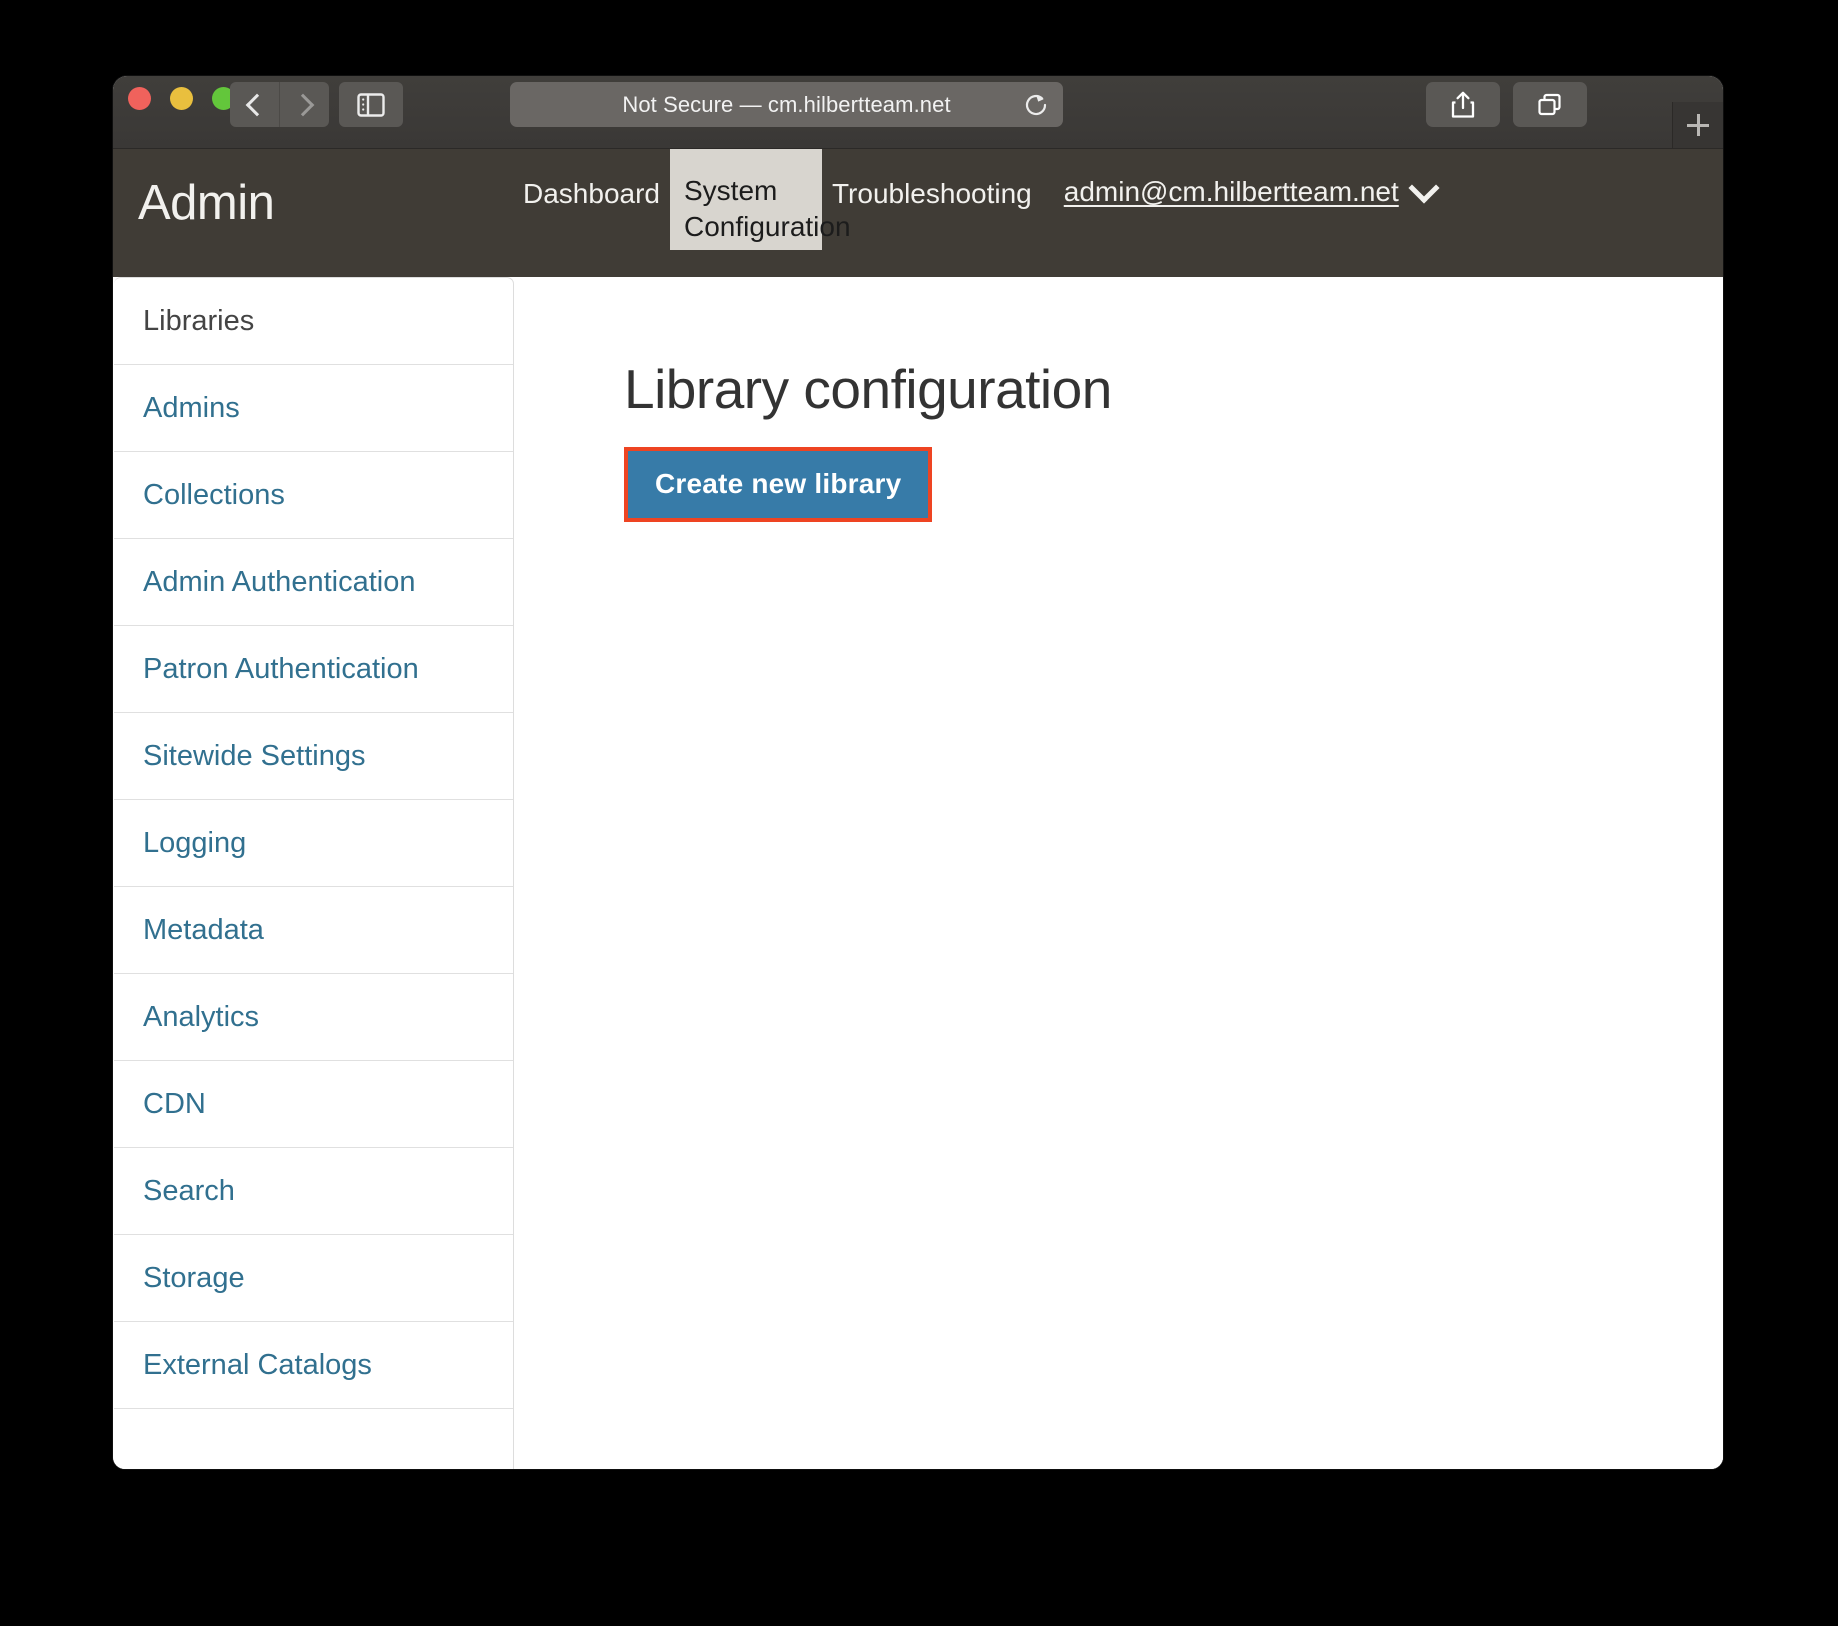 This screenshot has width=1838, height=1626. I want to click on navigation-buttons, so click(279, 104).